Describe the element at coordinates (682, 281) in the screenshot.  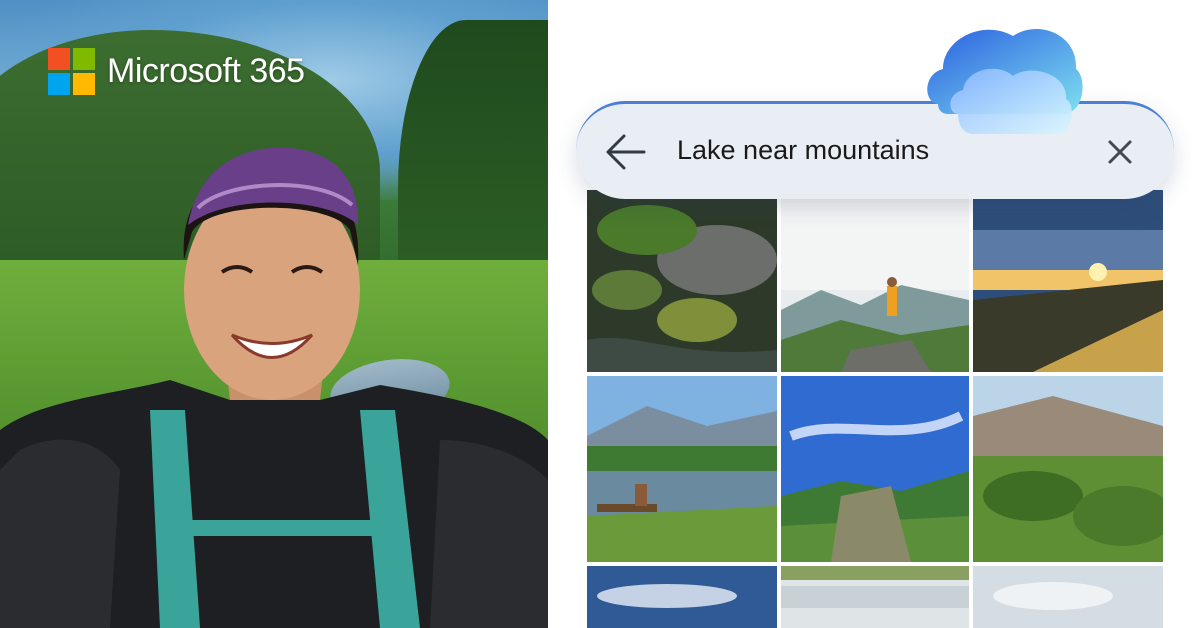
I see `mossy-stream-photo` at that location.